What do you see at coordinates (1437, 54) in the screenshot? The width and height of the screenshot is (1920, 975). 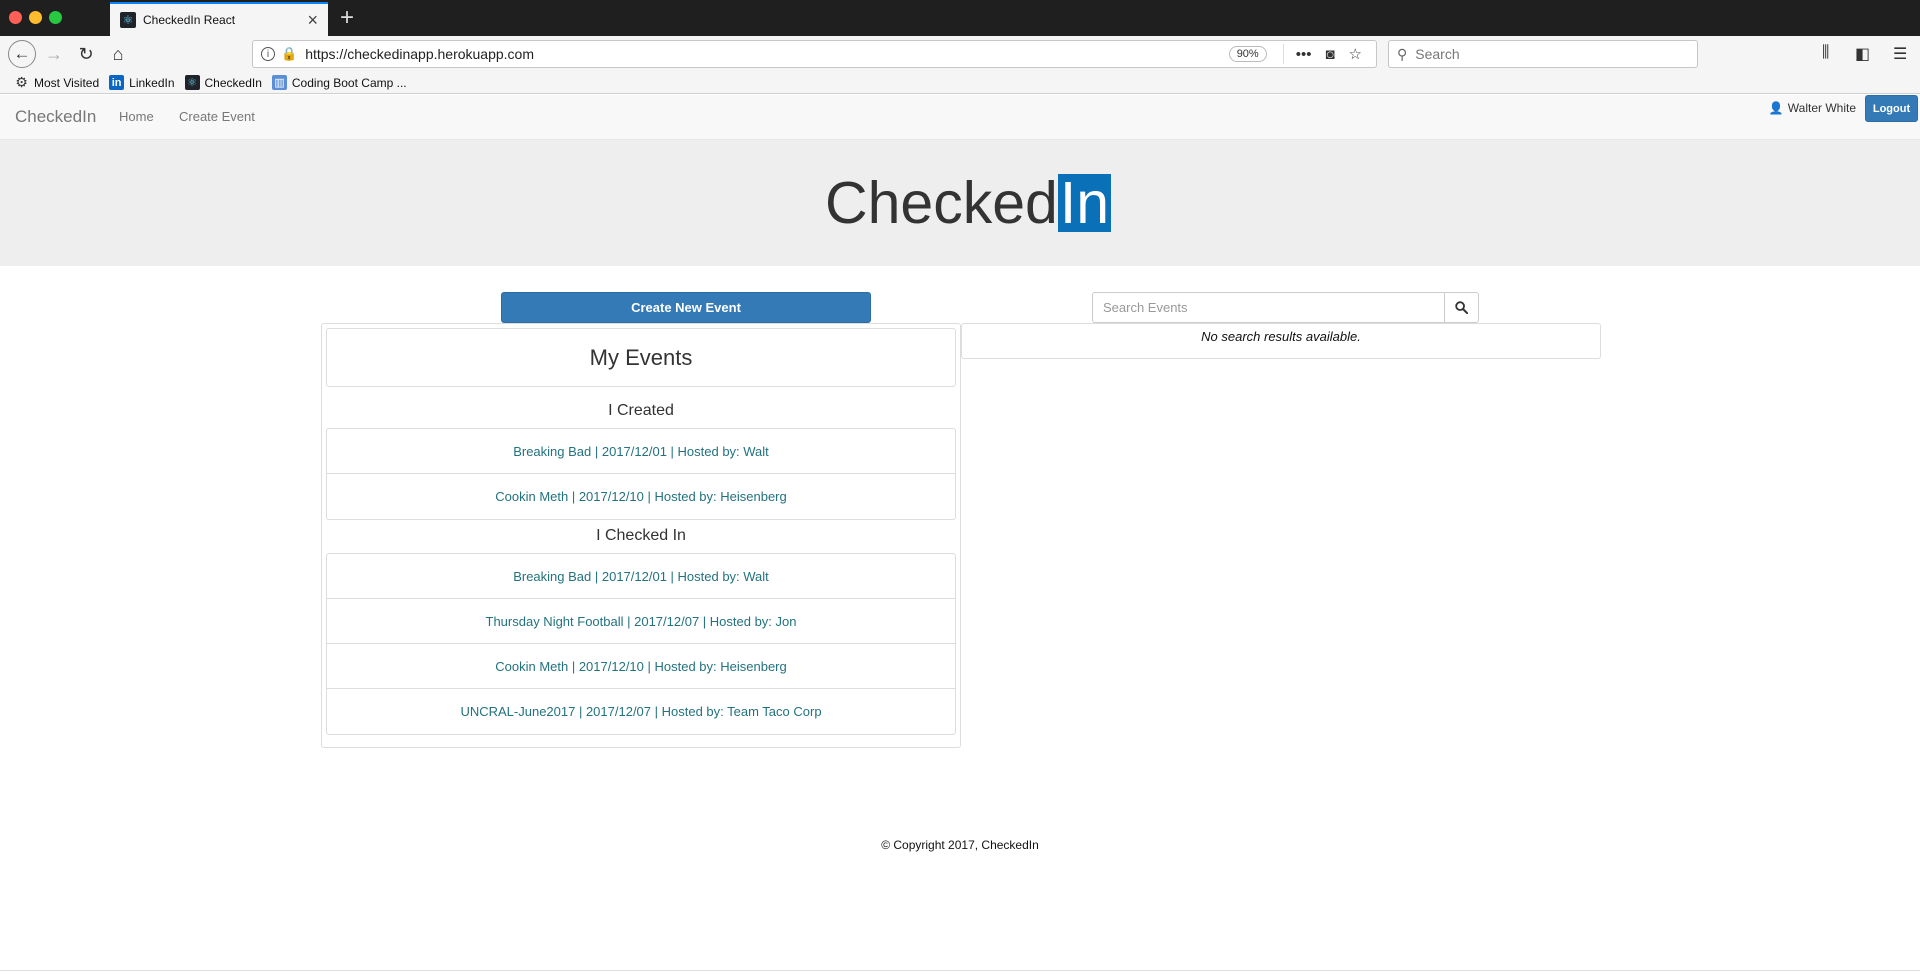 I see `browser-search-placeholder: Search` at bounding box center [1437, 54].